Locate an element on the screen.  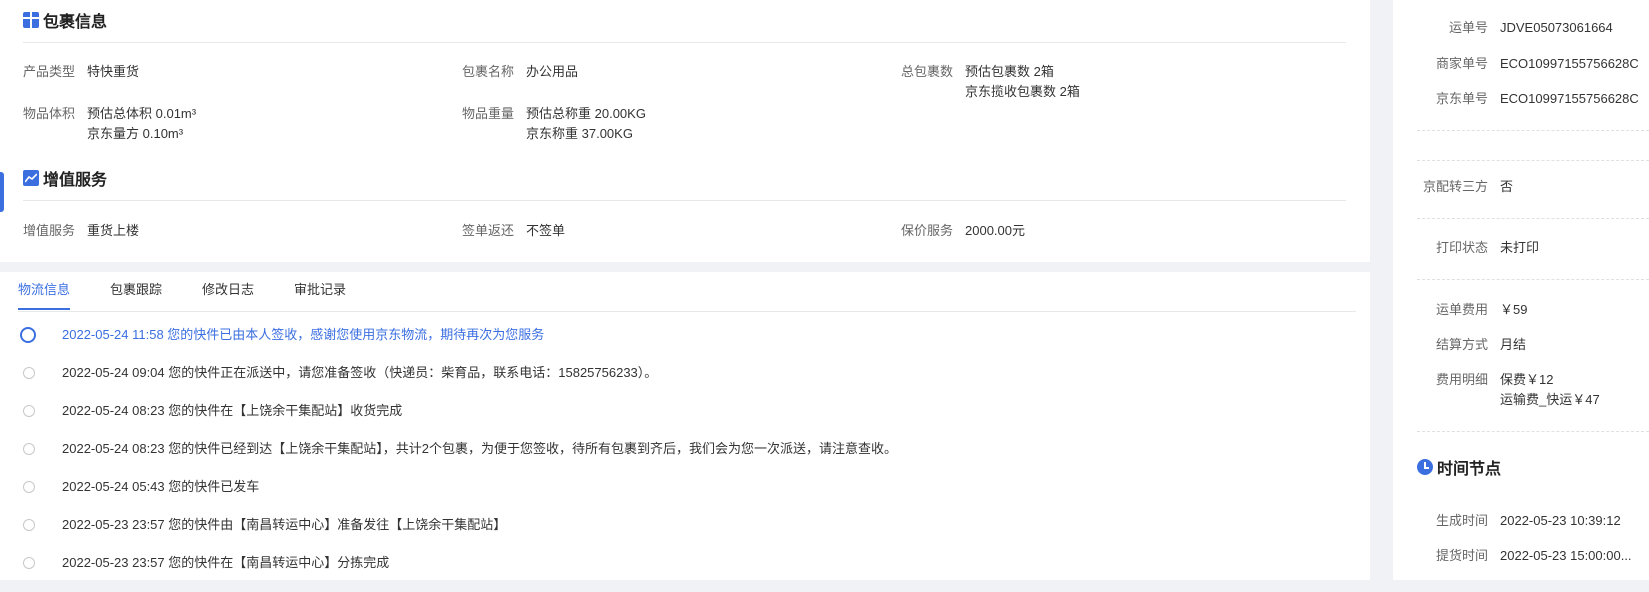
row-label: 费用明细 is located at coordinates (1461, 379).